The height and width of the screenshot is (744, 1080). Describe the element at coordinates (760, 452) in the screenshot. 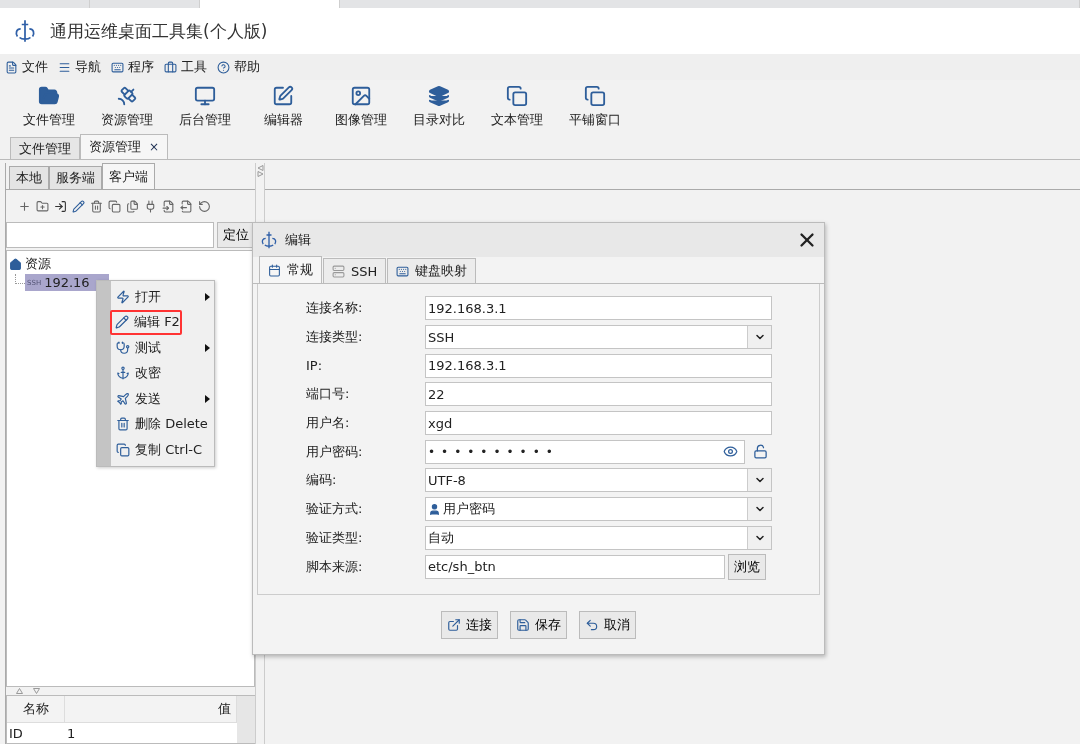

I see `unlock-icon` at that location.